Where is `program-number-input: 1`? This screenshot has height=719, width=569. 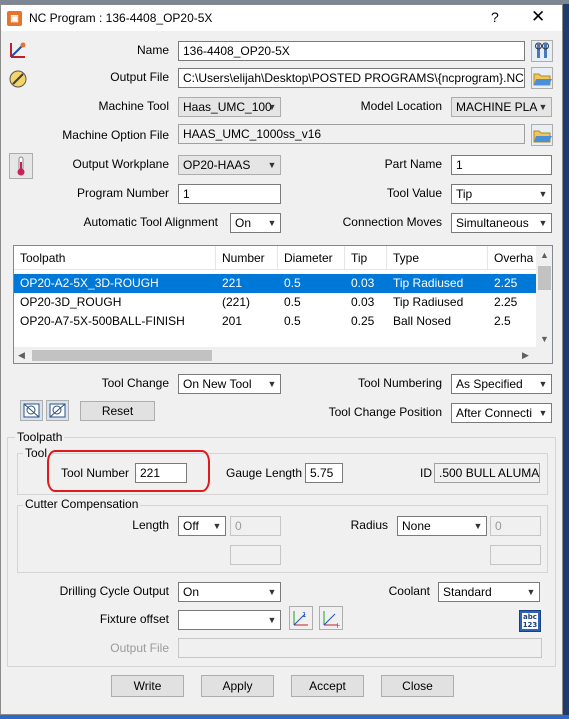
program-number-input: 1 is located at coordinates (229, 194).